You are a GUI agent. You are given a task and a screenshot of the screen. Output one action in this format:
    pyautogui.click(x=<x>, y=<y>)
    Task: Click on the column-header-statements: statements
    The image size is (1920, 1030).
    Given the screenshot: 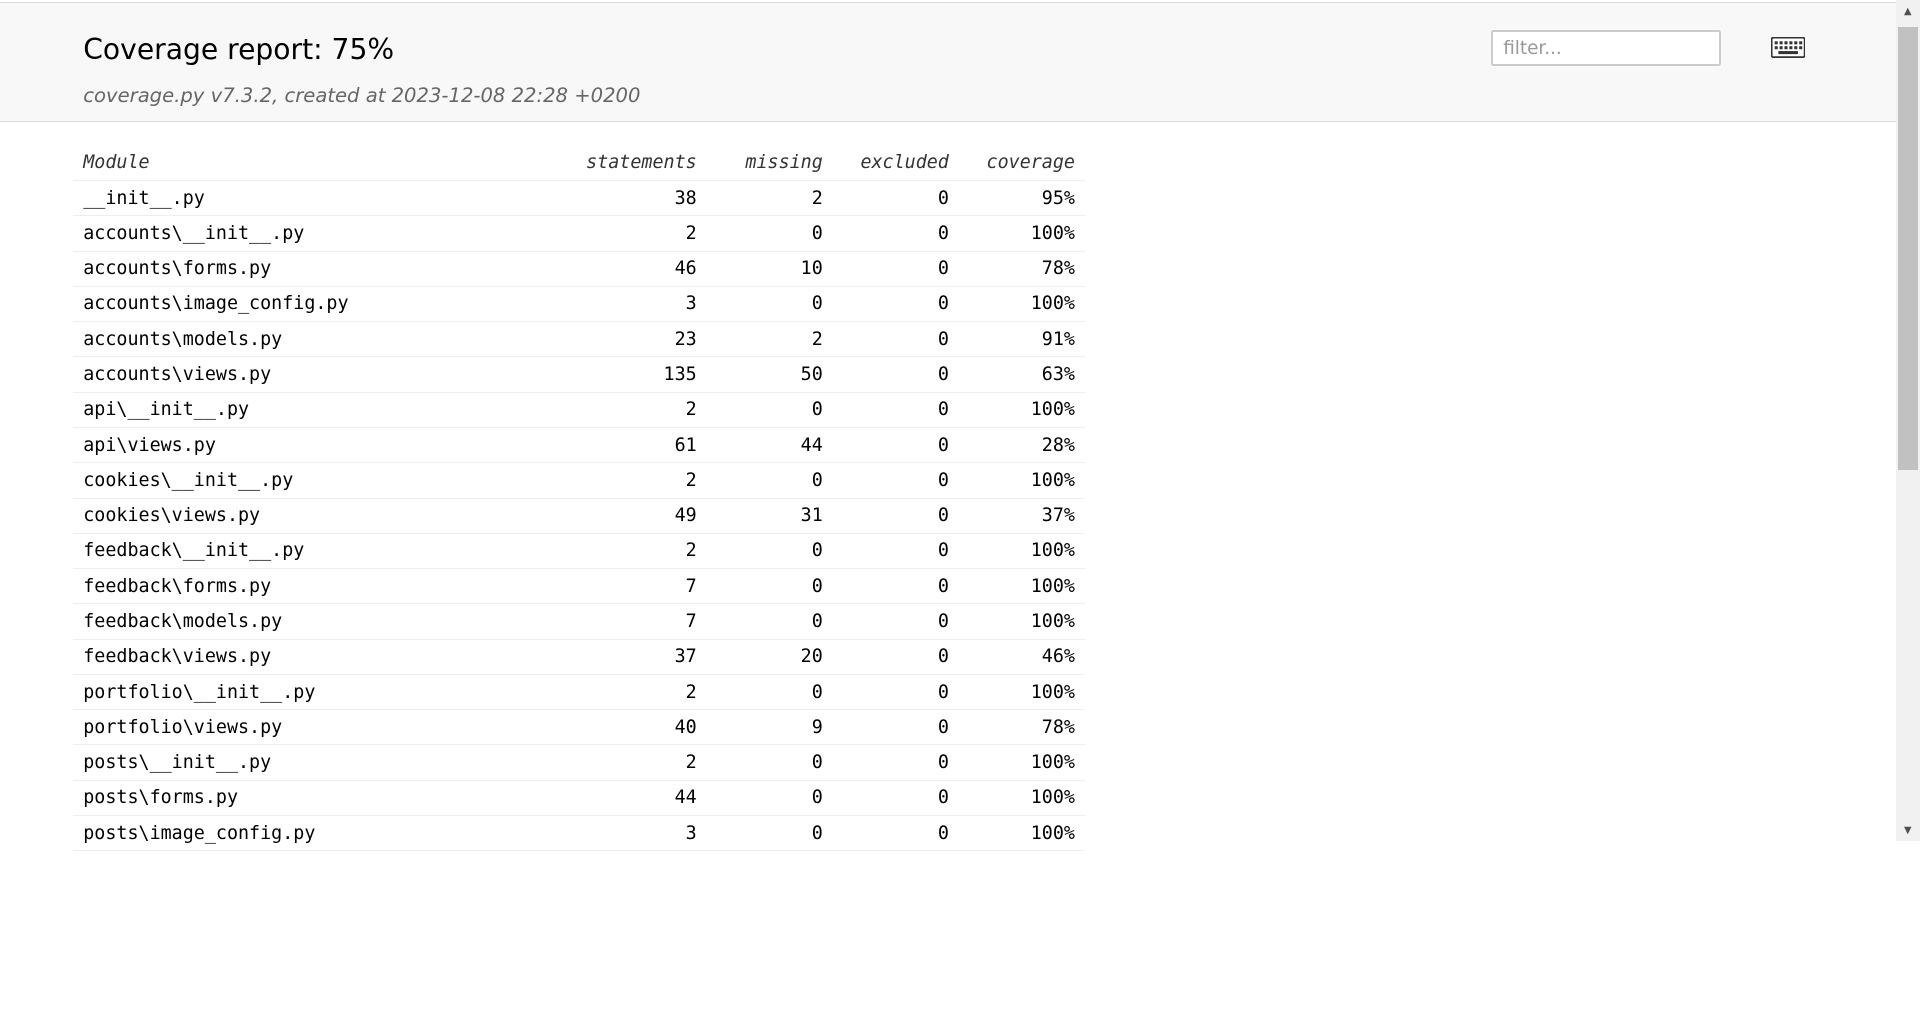 What is the action you would take?
    pyautogui.click(x=626, y=162)
    